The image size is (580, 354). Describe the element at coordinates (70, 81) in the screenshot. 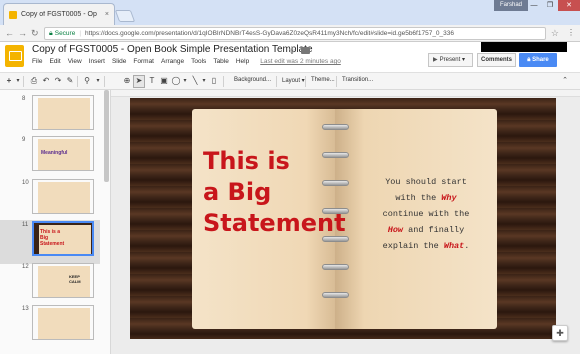

I see `paint-format-icon: ✎` at that location.